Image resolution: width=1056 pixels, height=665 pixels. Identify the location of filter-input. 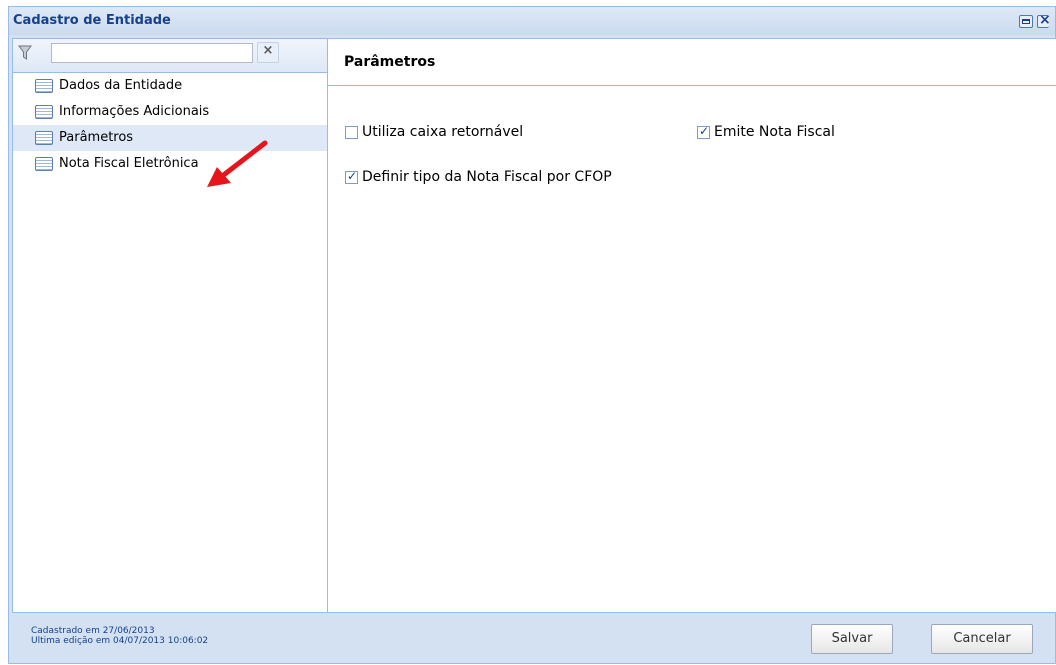
(152, 53).